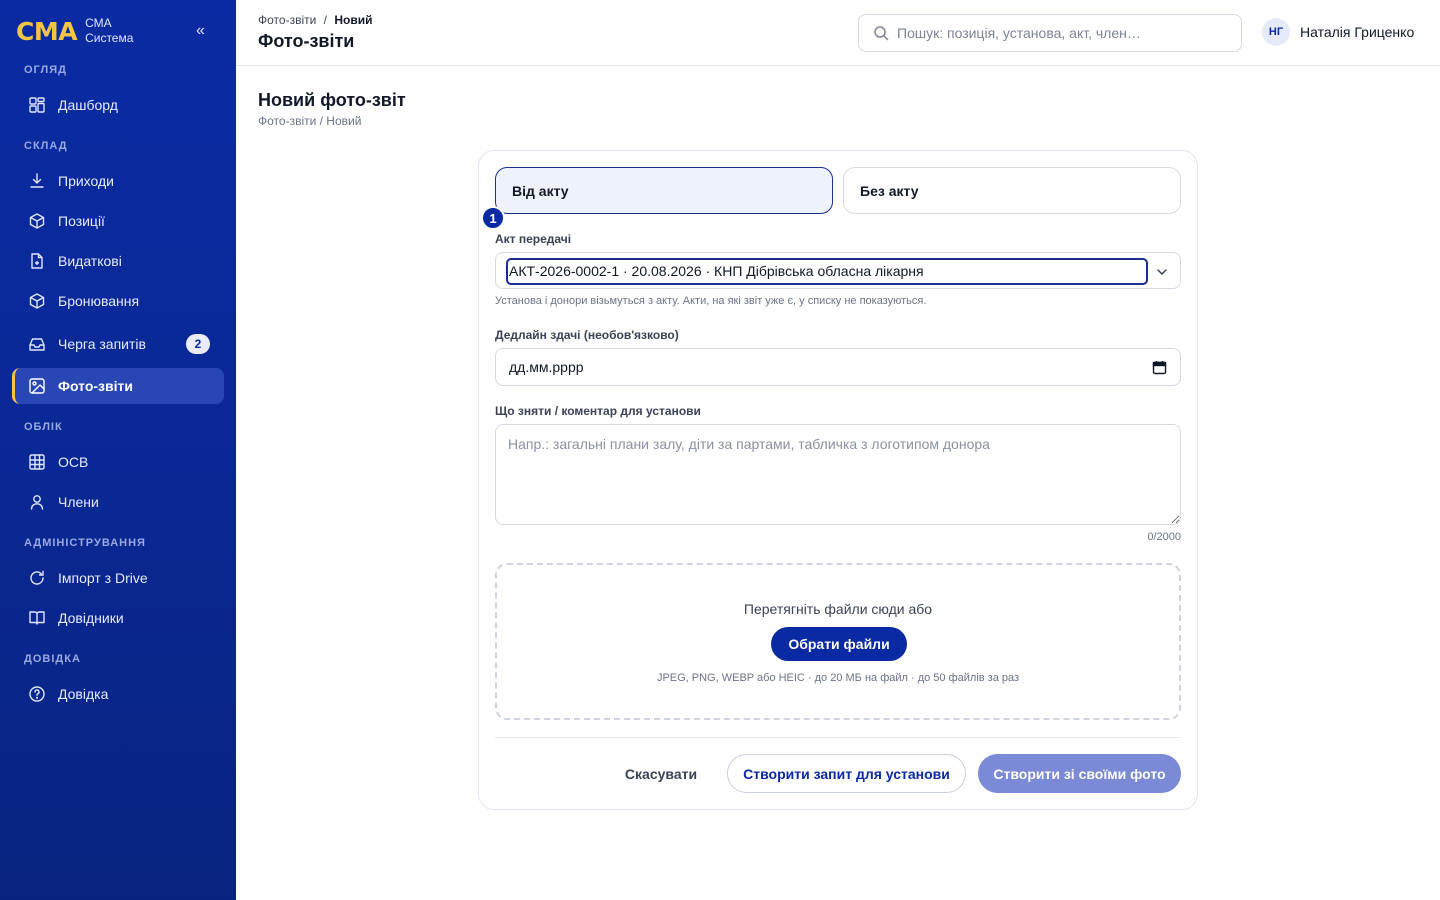  Describe the element at coordinates (353, 20) in the screenshot. I see `breadcrumb-current: Новий` at that location.